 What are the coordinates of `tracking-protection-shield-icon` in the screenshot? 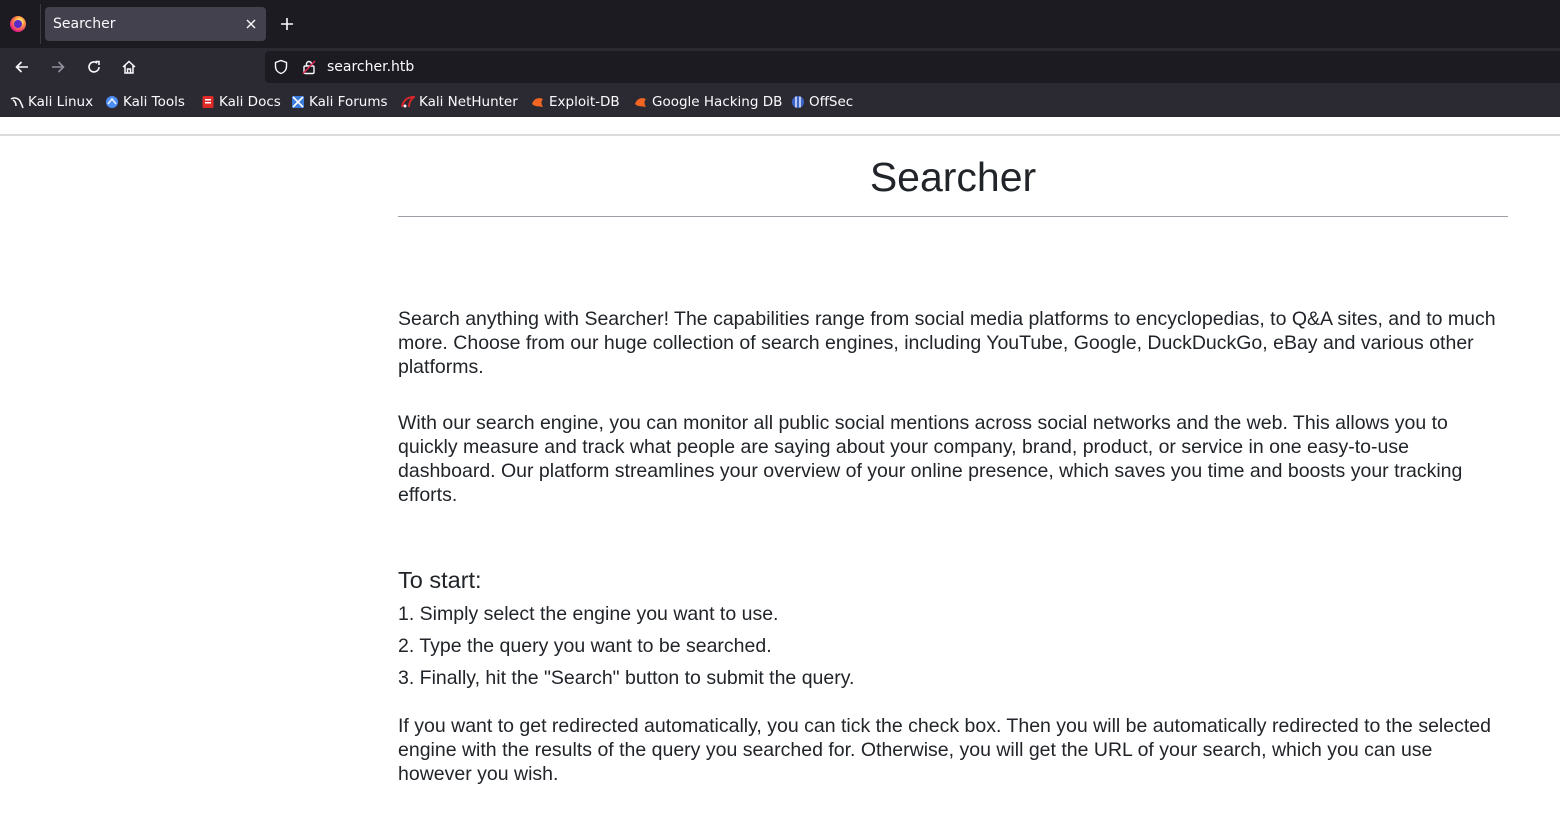 It's located at (281, 69).